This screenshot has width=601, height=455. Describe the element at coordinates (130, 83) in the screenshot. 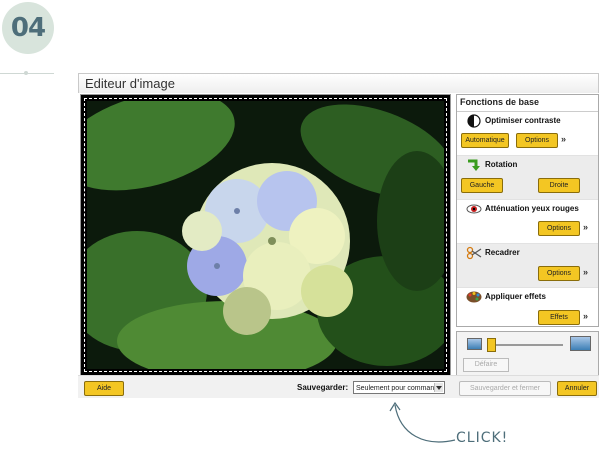

I see `window-title: Editeur d'image` at that location.